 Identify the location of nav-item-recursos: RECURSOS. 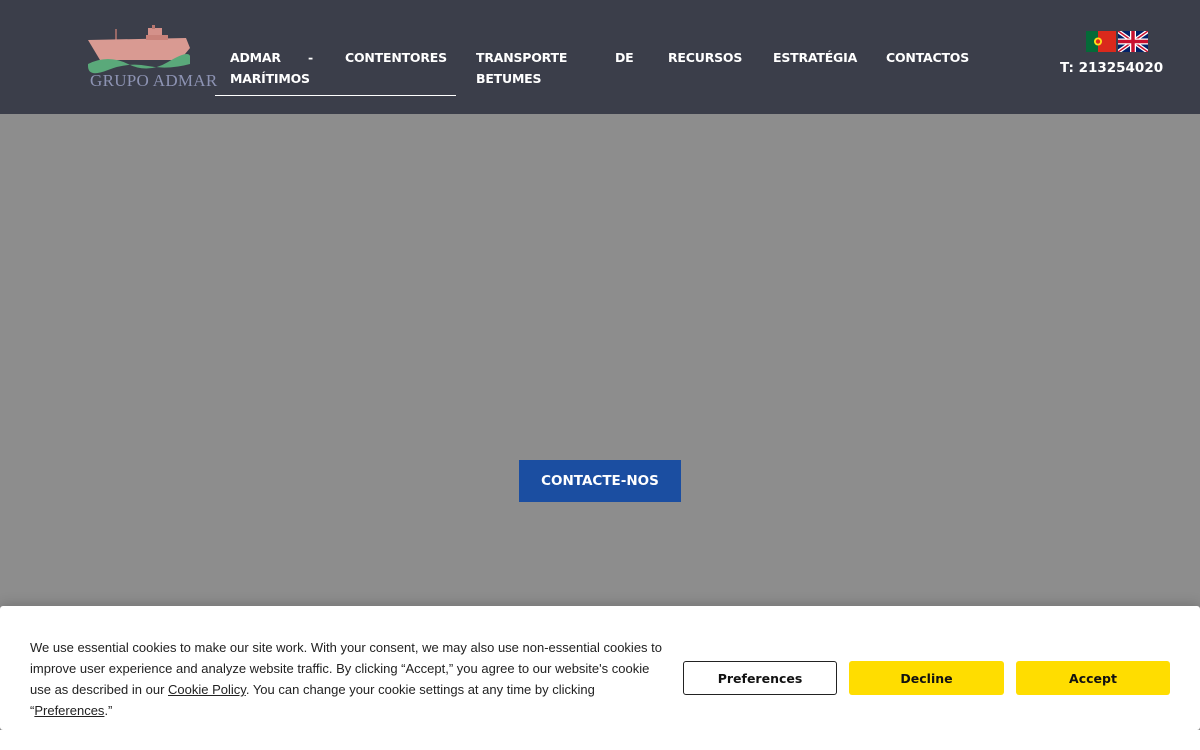
(705, 58).